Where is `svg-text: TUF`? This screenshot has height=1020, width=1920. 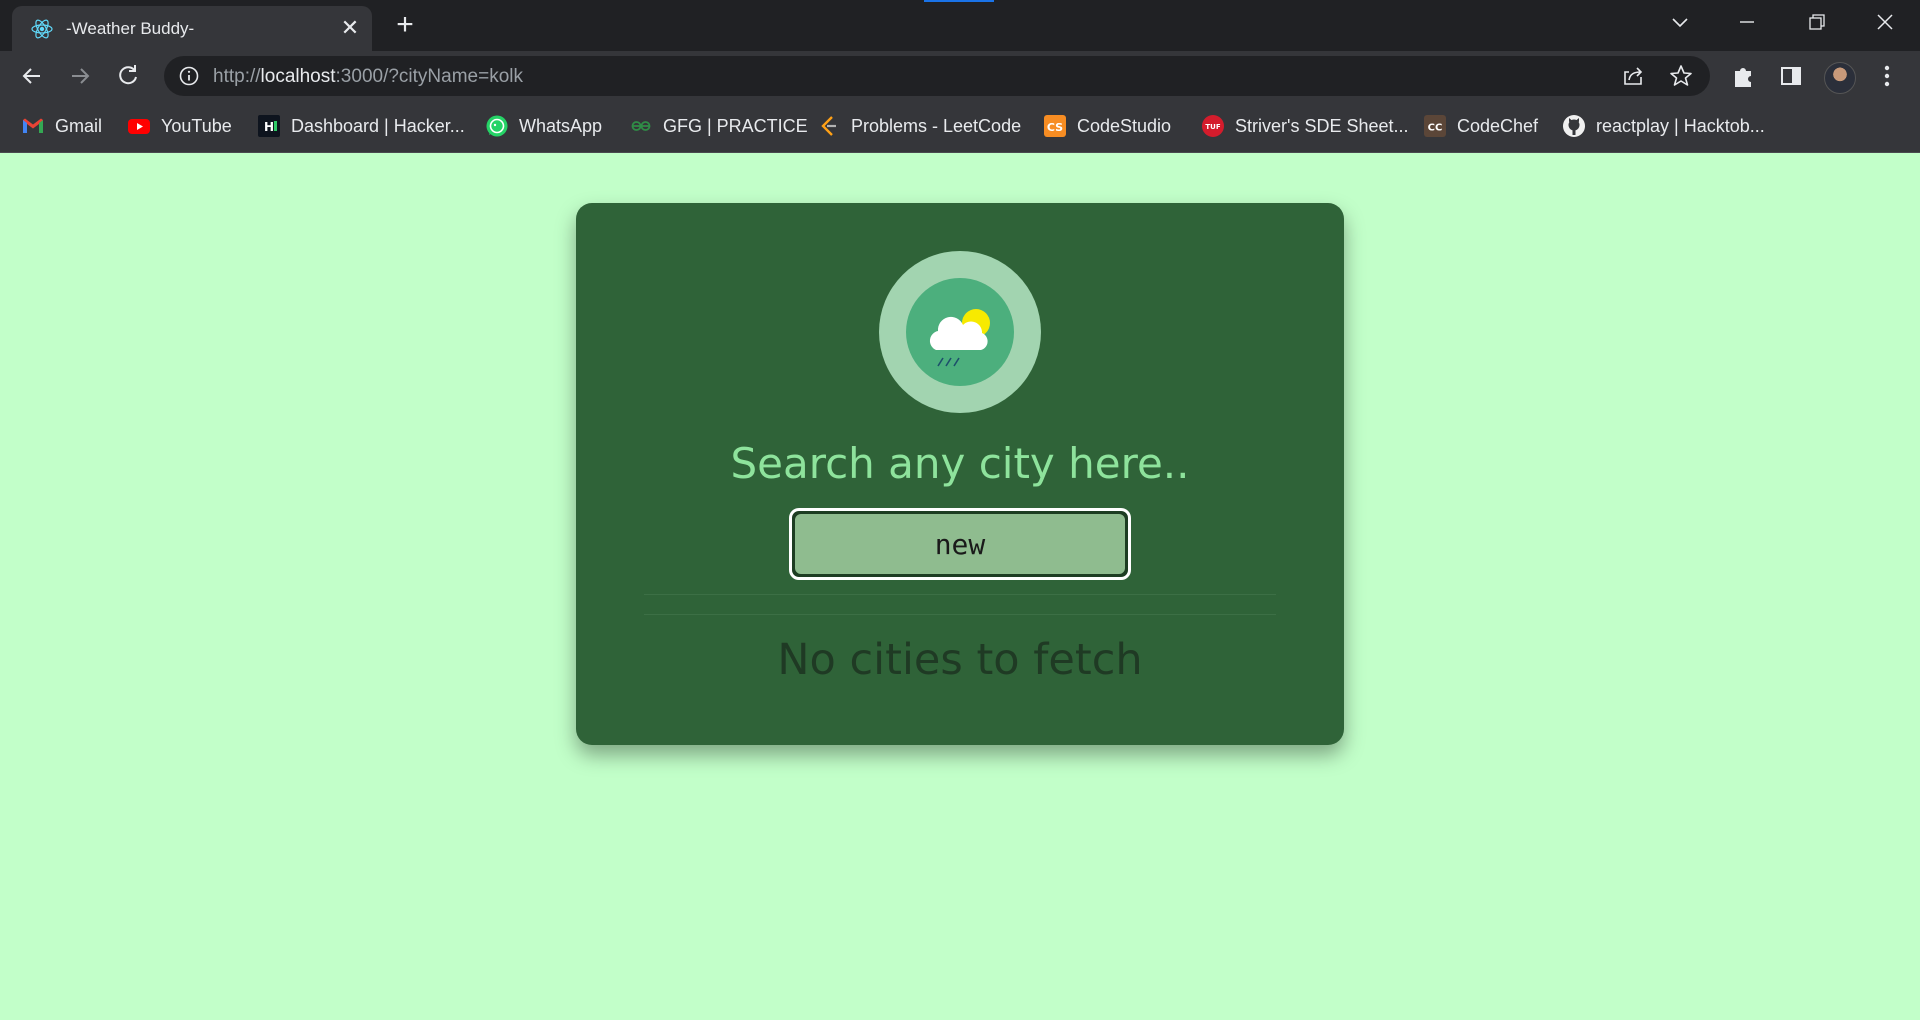 svg-text: TUF is located at coordinates (1212, 127).